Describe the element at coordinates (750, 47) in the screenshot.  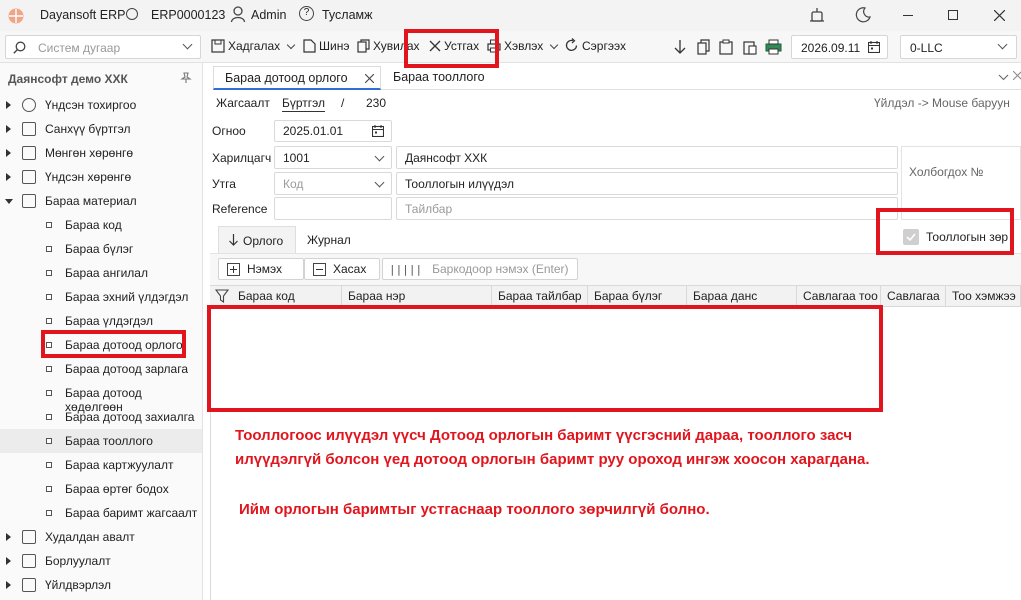
I see `paste-icon` at that location.